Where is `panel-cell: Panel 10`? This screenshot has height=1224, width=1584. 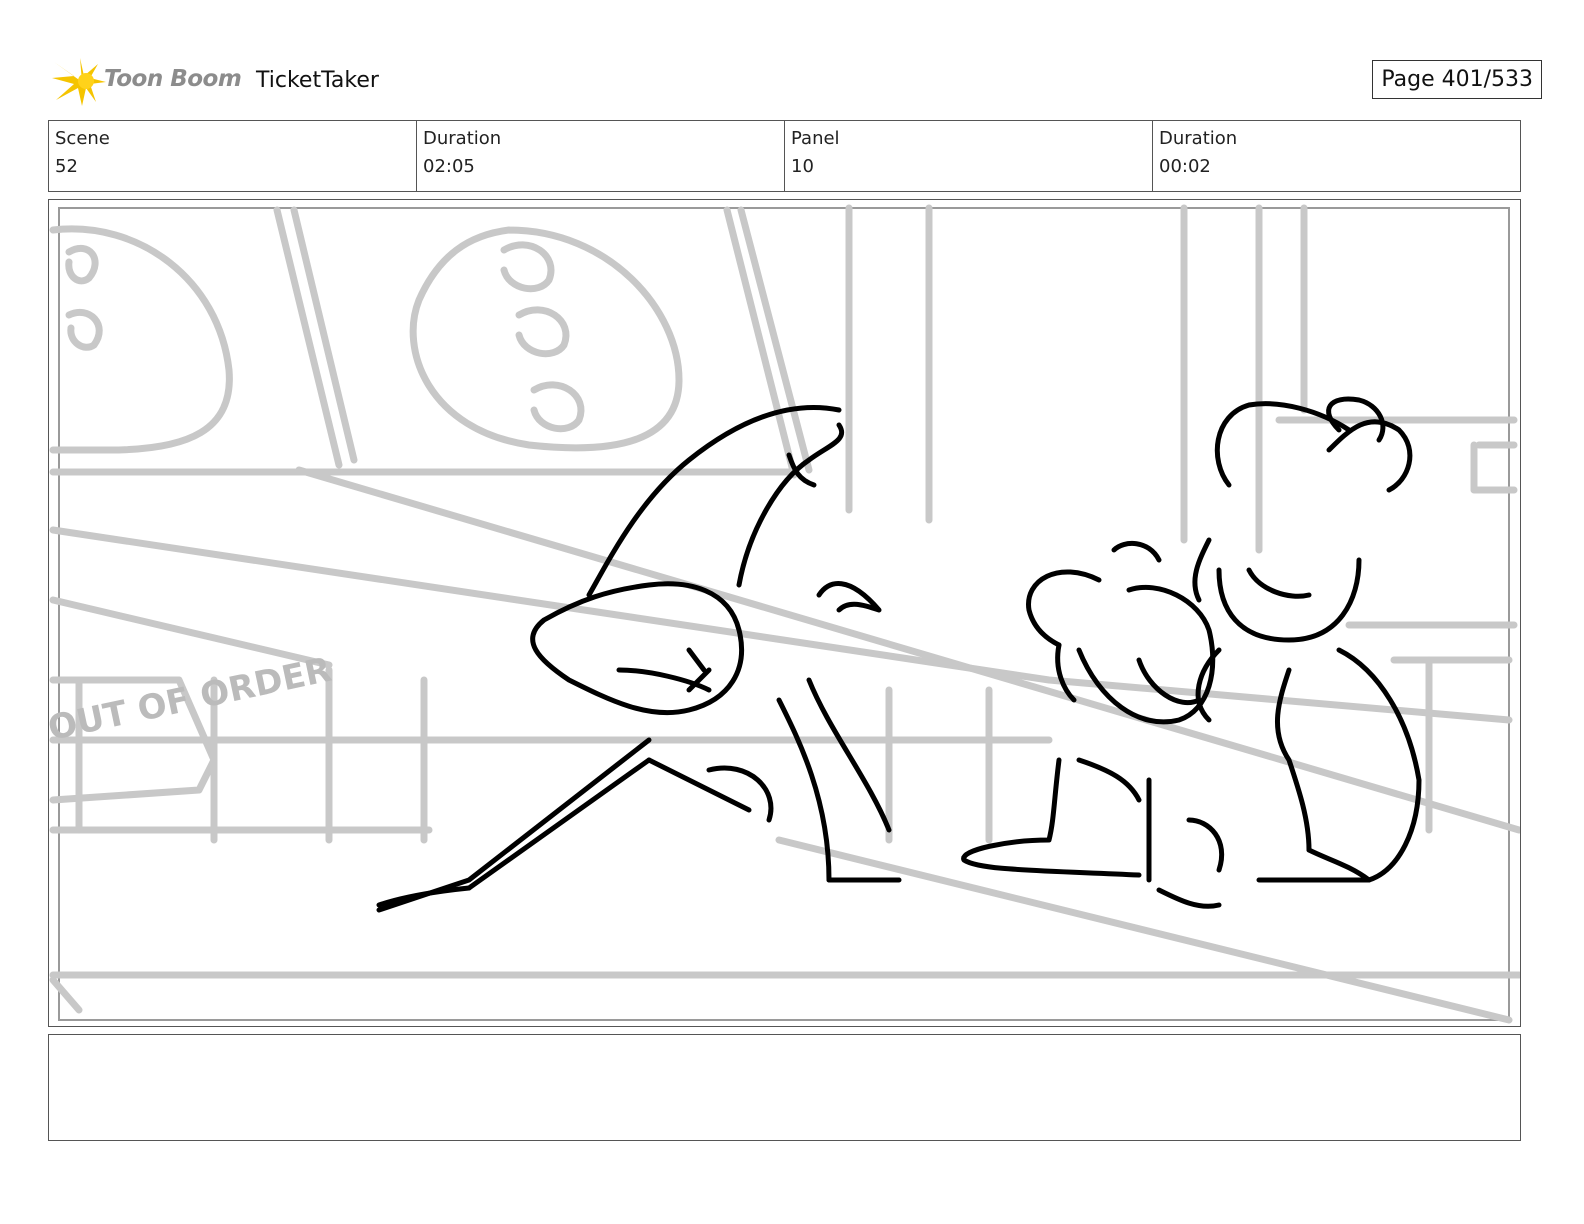
panel-cell: Panel 10 is located at coordinates (969, 156).